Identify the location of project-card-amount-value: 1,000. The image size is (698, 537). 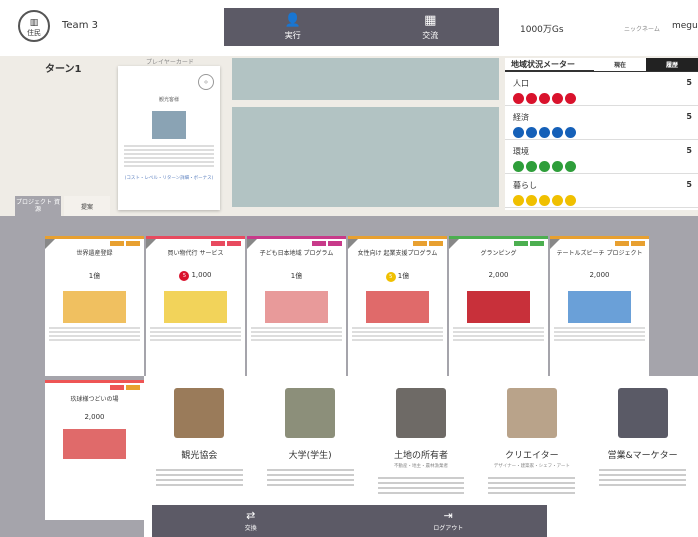
(201, 275).